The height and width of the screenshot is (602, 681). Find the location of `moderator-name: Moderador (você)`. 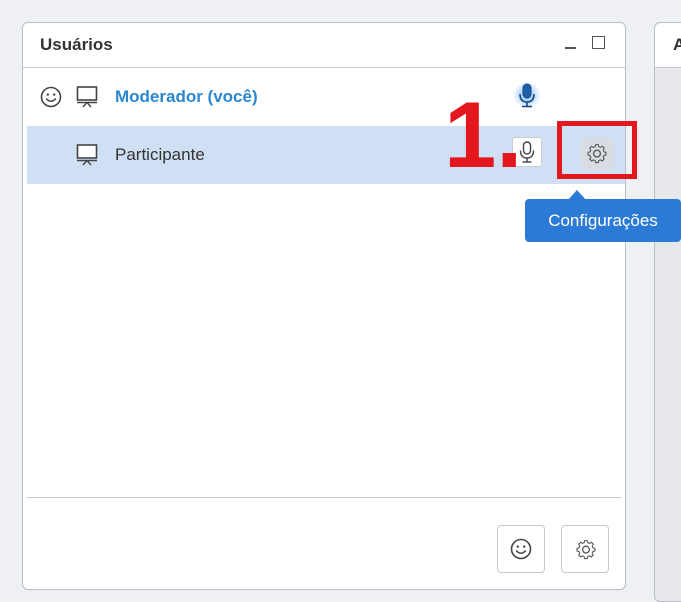

moderator-name: Moderador (você) is located at coordinates (186, 96).